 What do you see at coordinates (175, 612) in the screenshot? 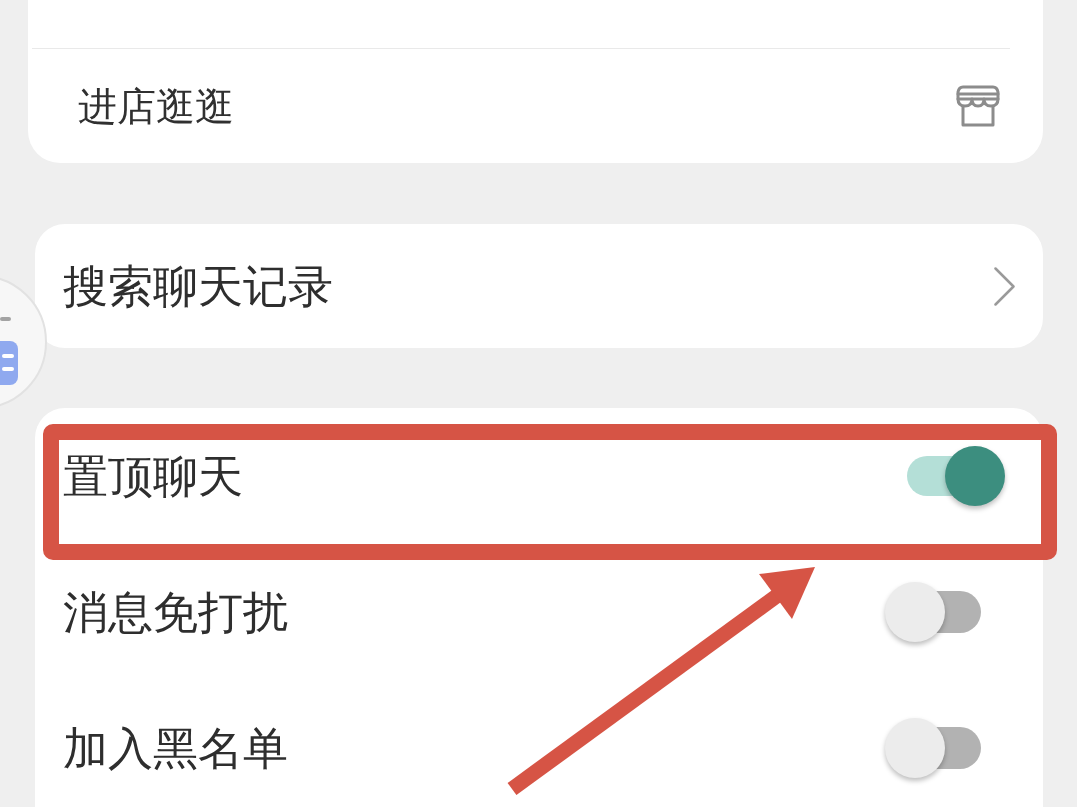
I see `row-label: 消息免打扰` at bounding box center [175, 612].